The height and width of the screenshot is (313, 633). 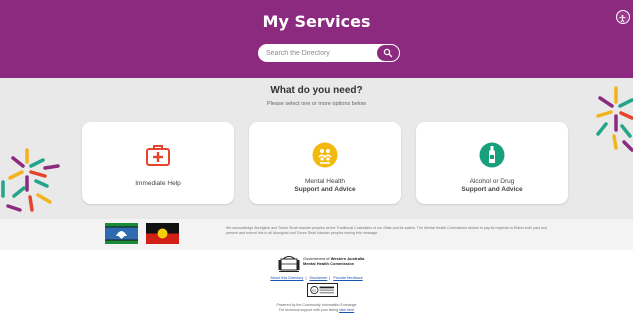 I want to click on card-alcohol-or-drug: Alcohol or Drug Support and Advice, so click(x=492, y=163).